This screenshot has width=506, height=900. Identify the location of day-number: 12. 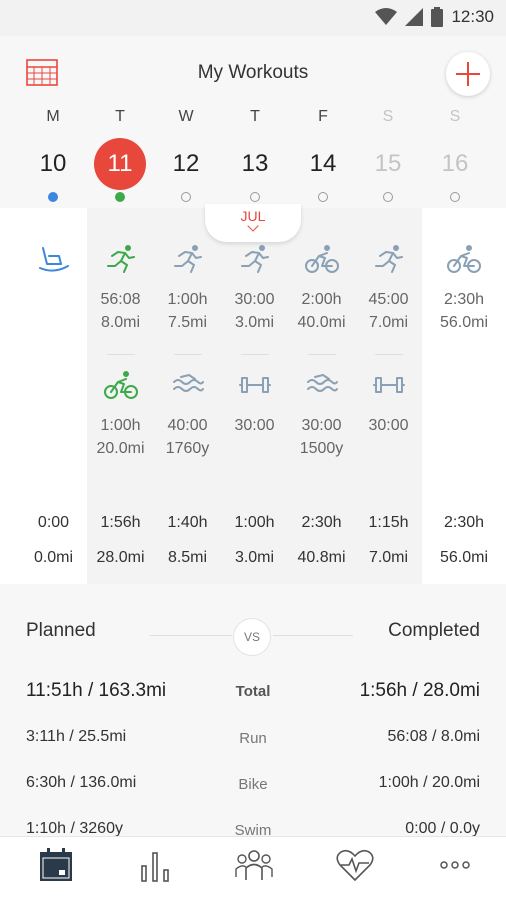
(186, 163).